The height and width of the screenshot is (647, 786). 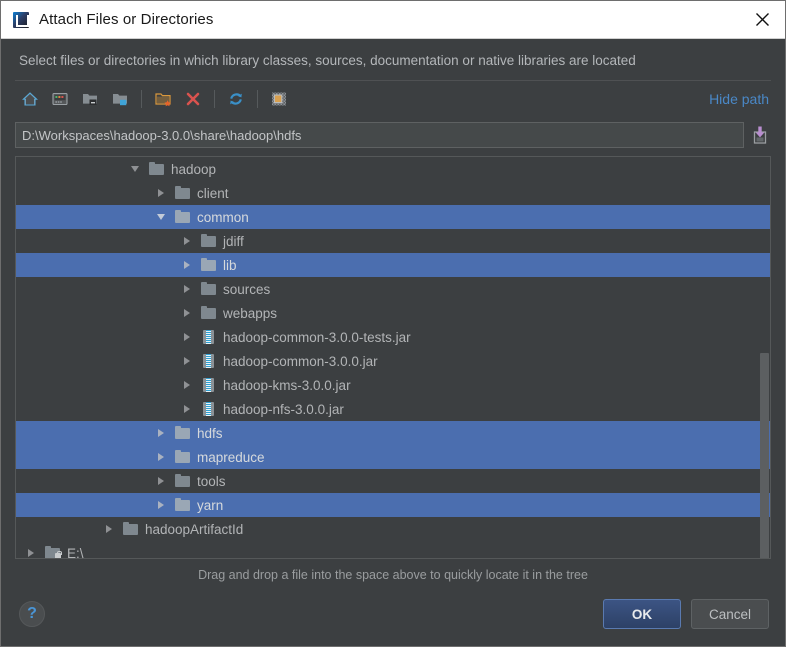 What do you see at coordinates (233, 241) in the screenshot?
I see `tree-row-label: jdiff` at bounding box center [233, 241].